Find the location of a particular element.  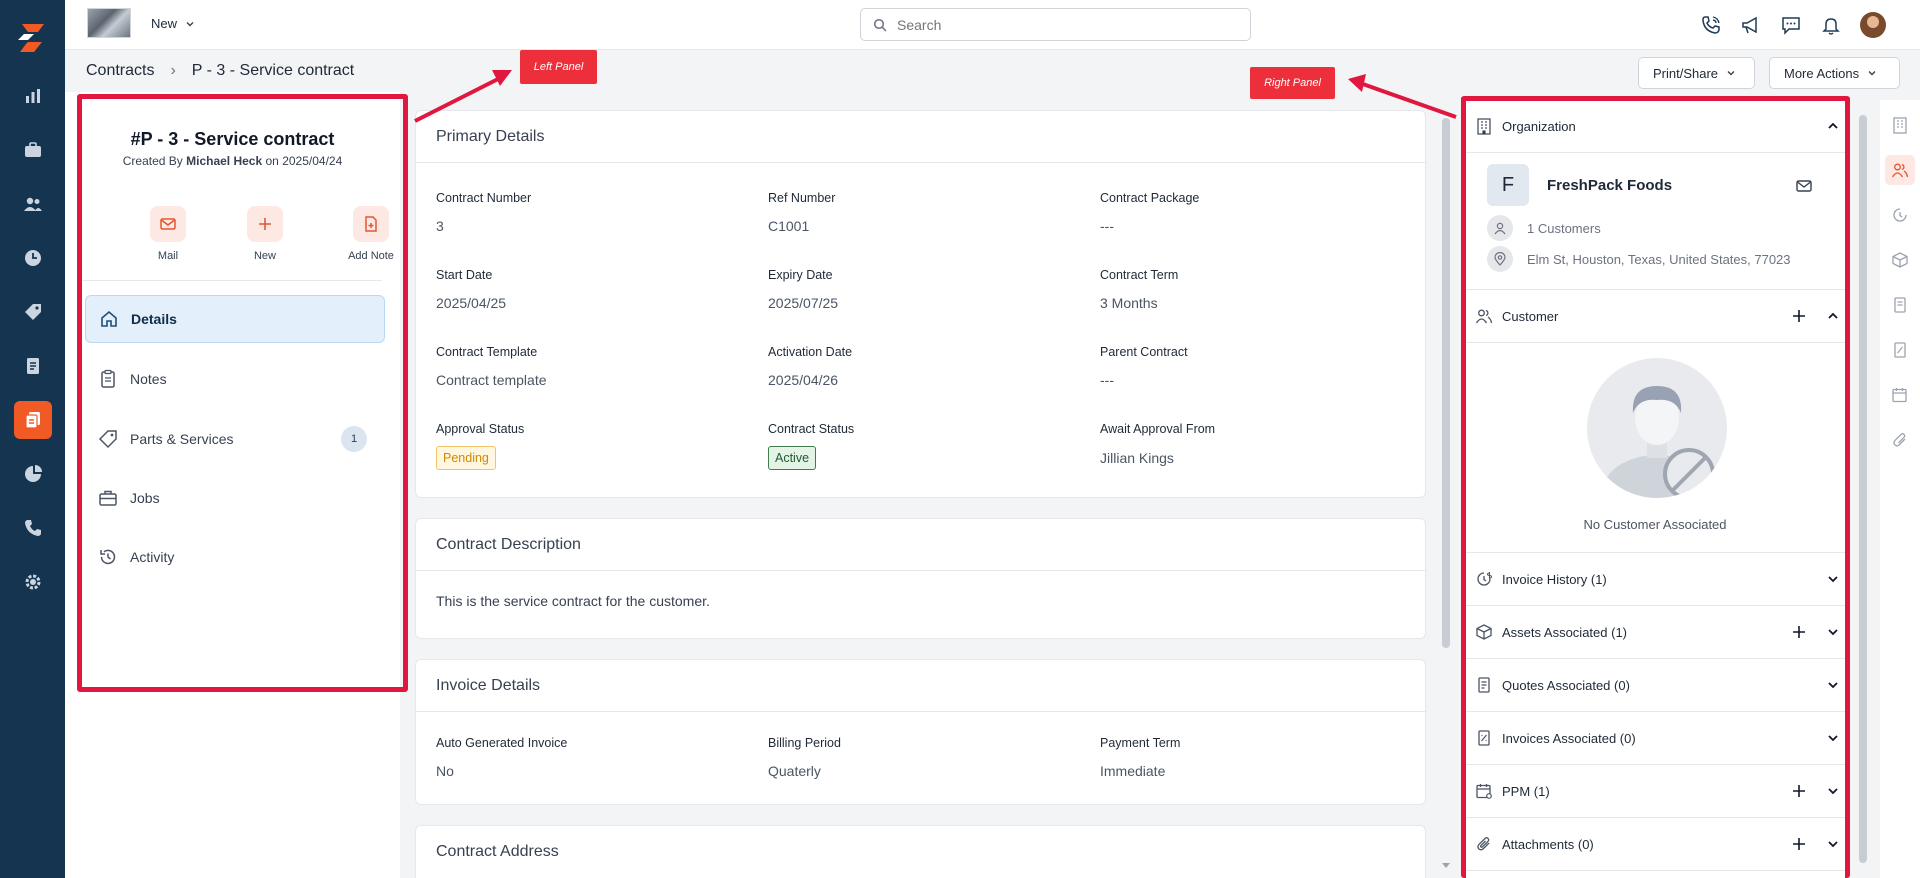

more-actions-button: More Actions is located at coordinates (1834, 73).